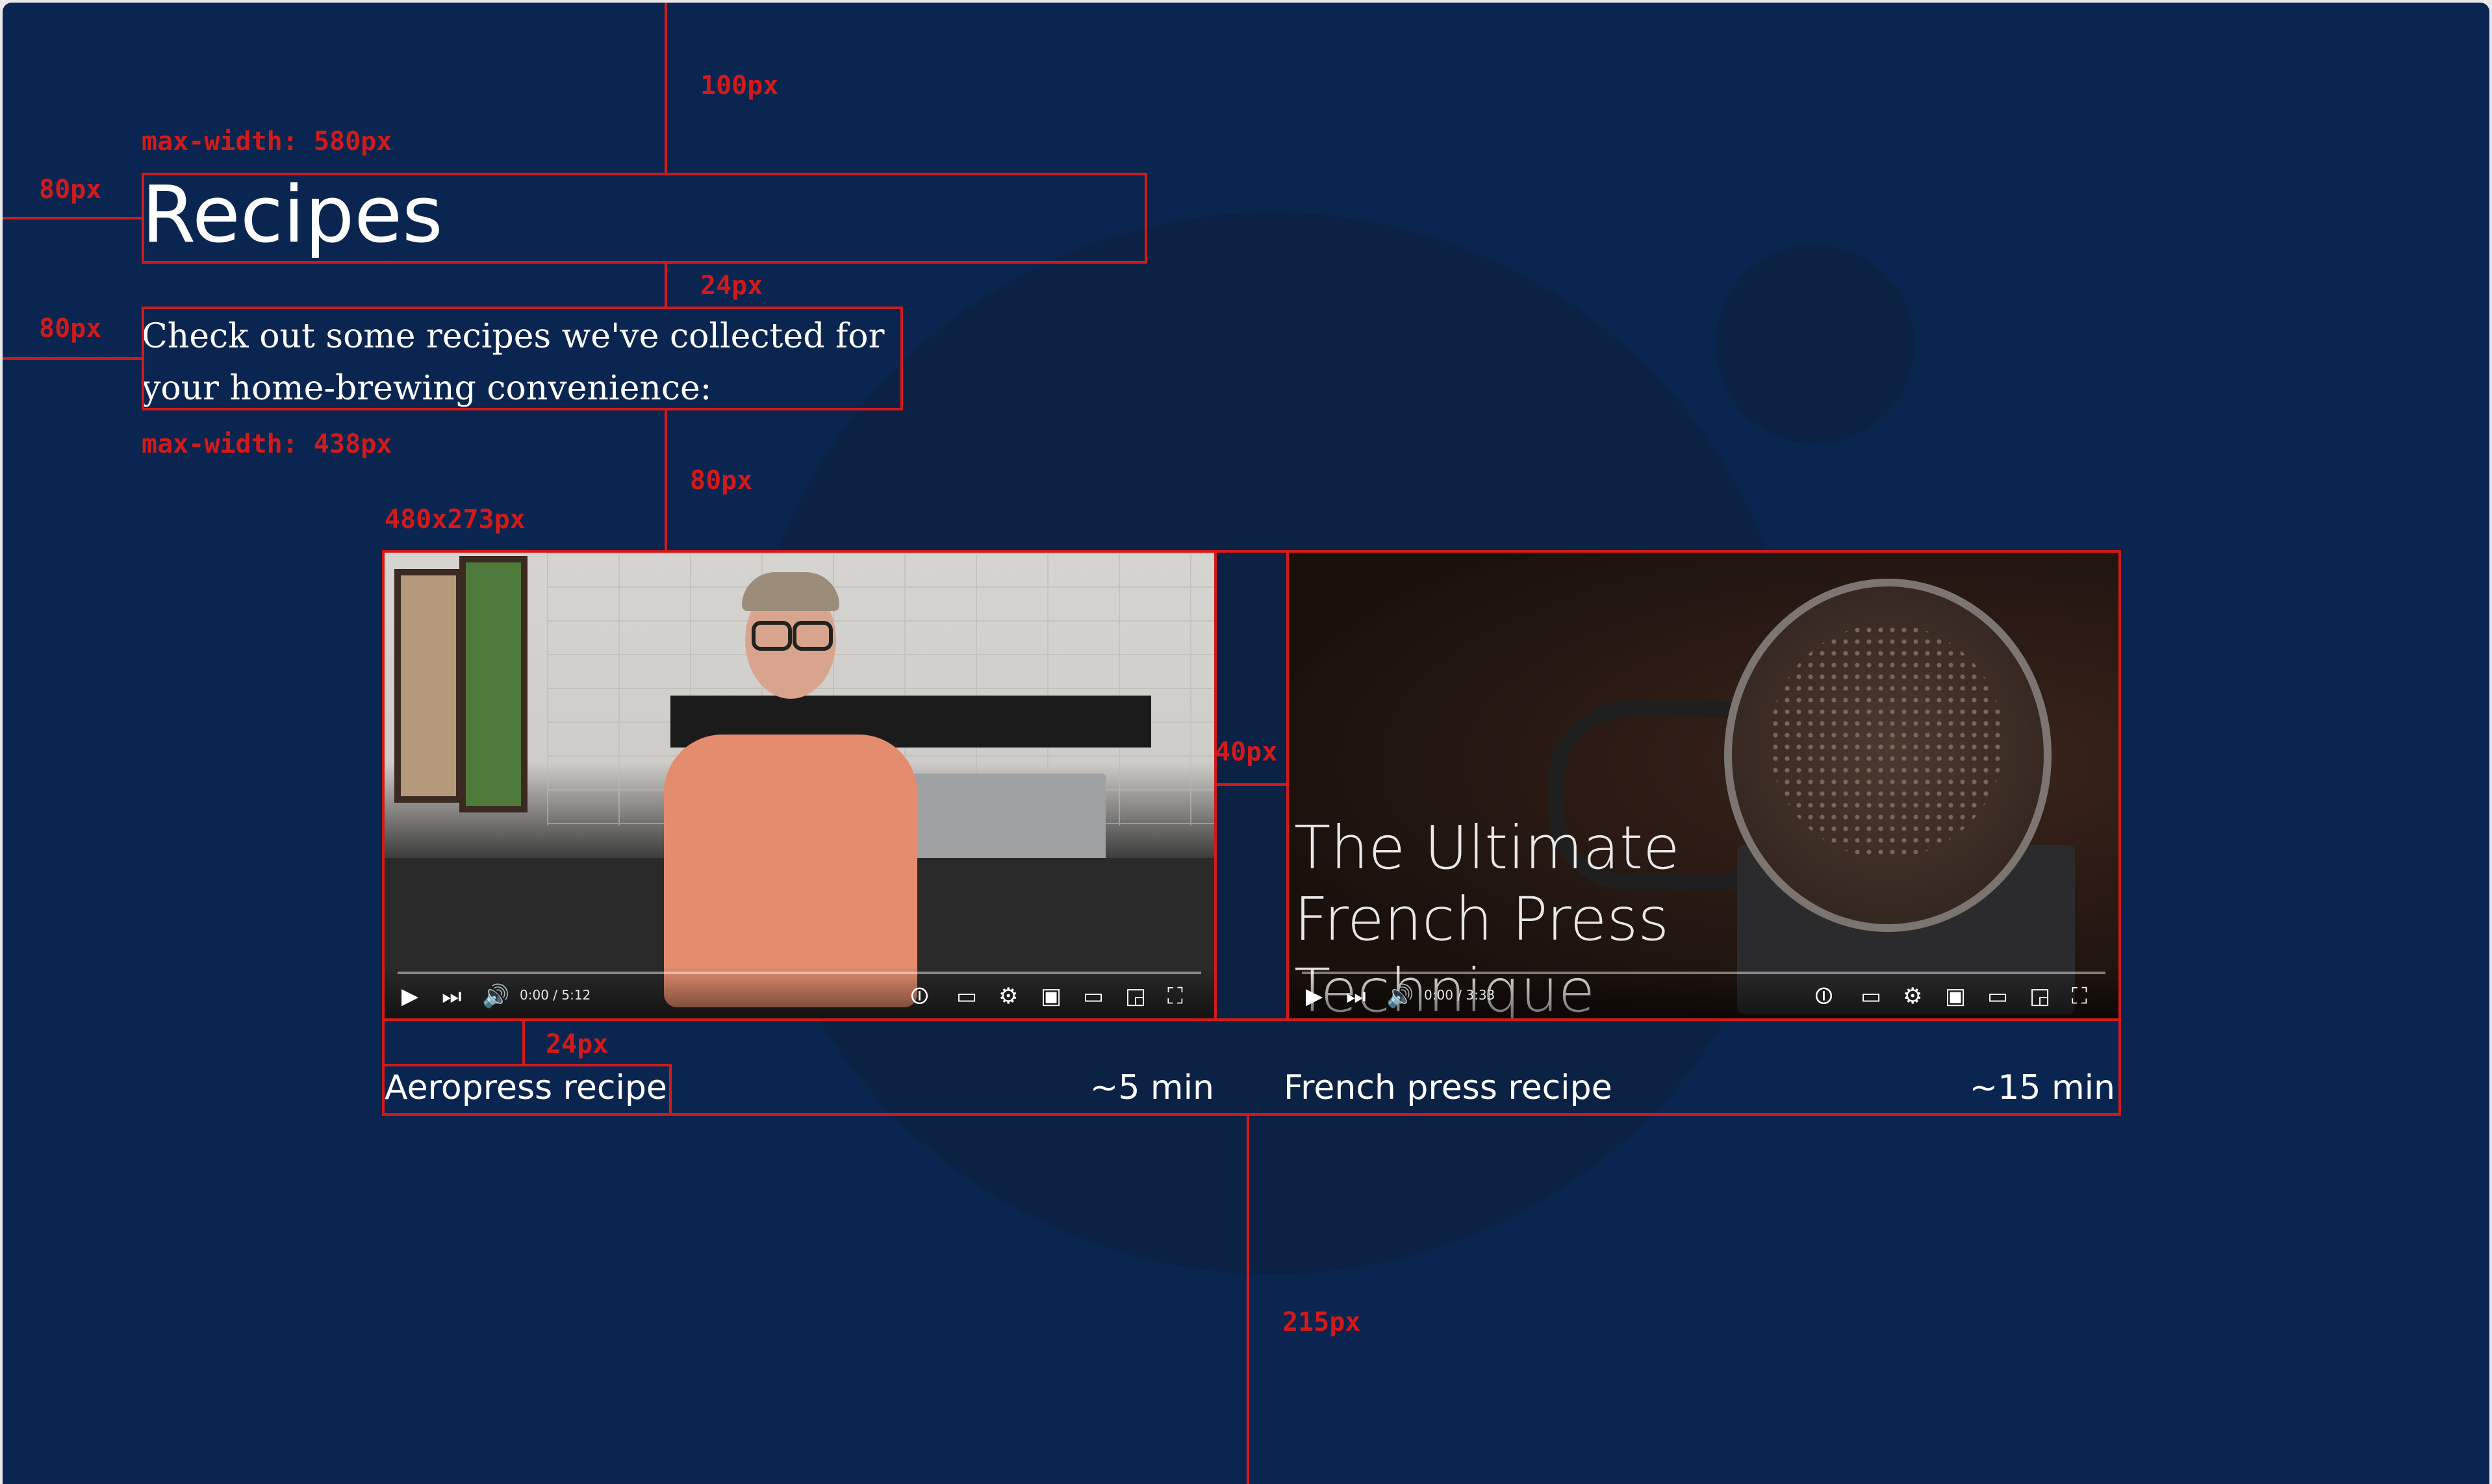  What do you see at coordinates (1251, 552) in the screenshot?
I see `guide-line-video-gap-top` at bounding box center [1251, 552].